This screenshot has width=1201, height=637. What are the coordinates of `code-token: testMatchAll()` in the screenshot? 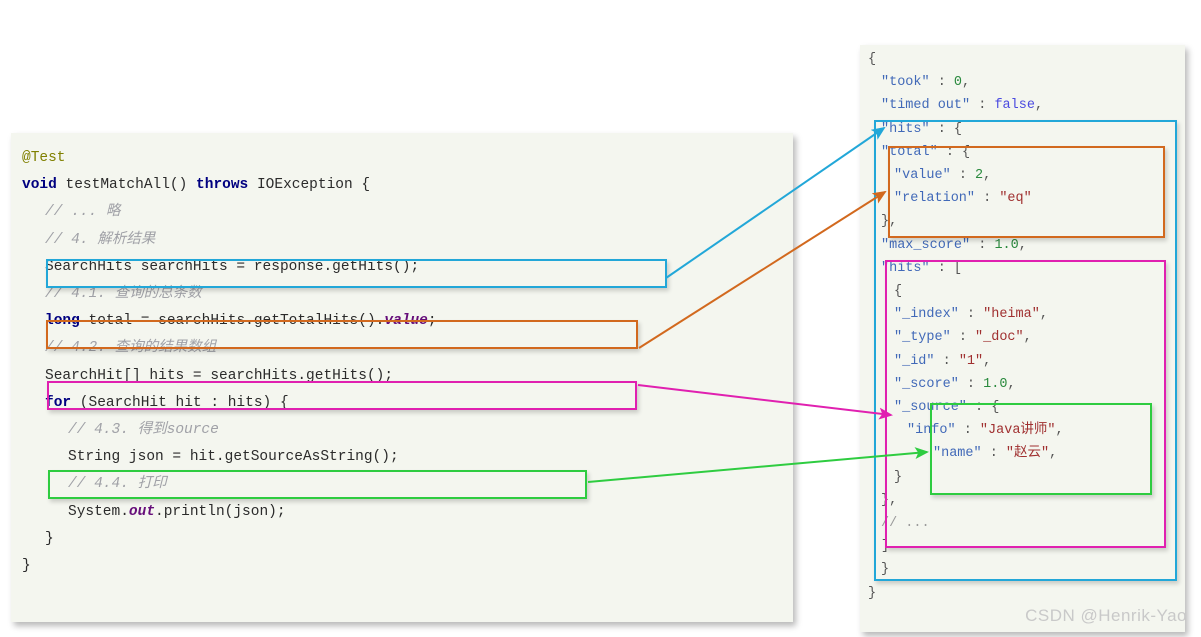 It's located at (126, 185).